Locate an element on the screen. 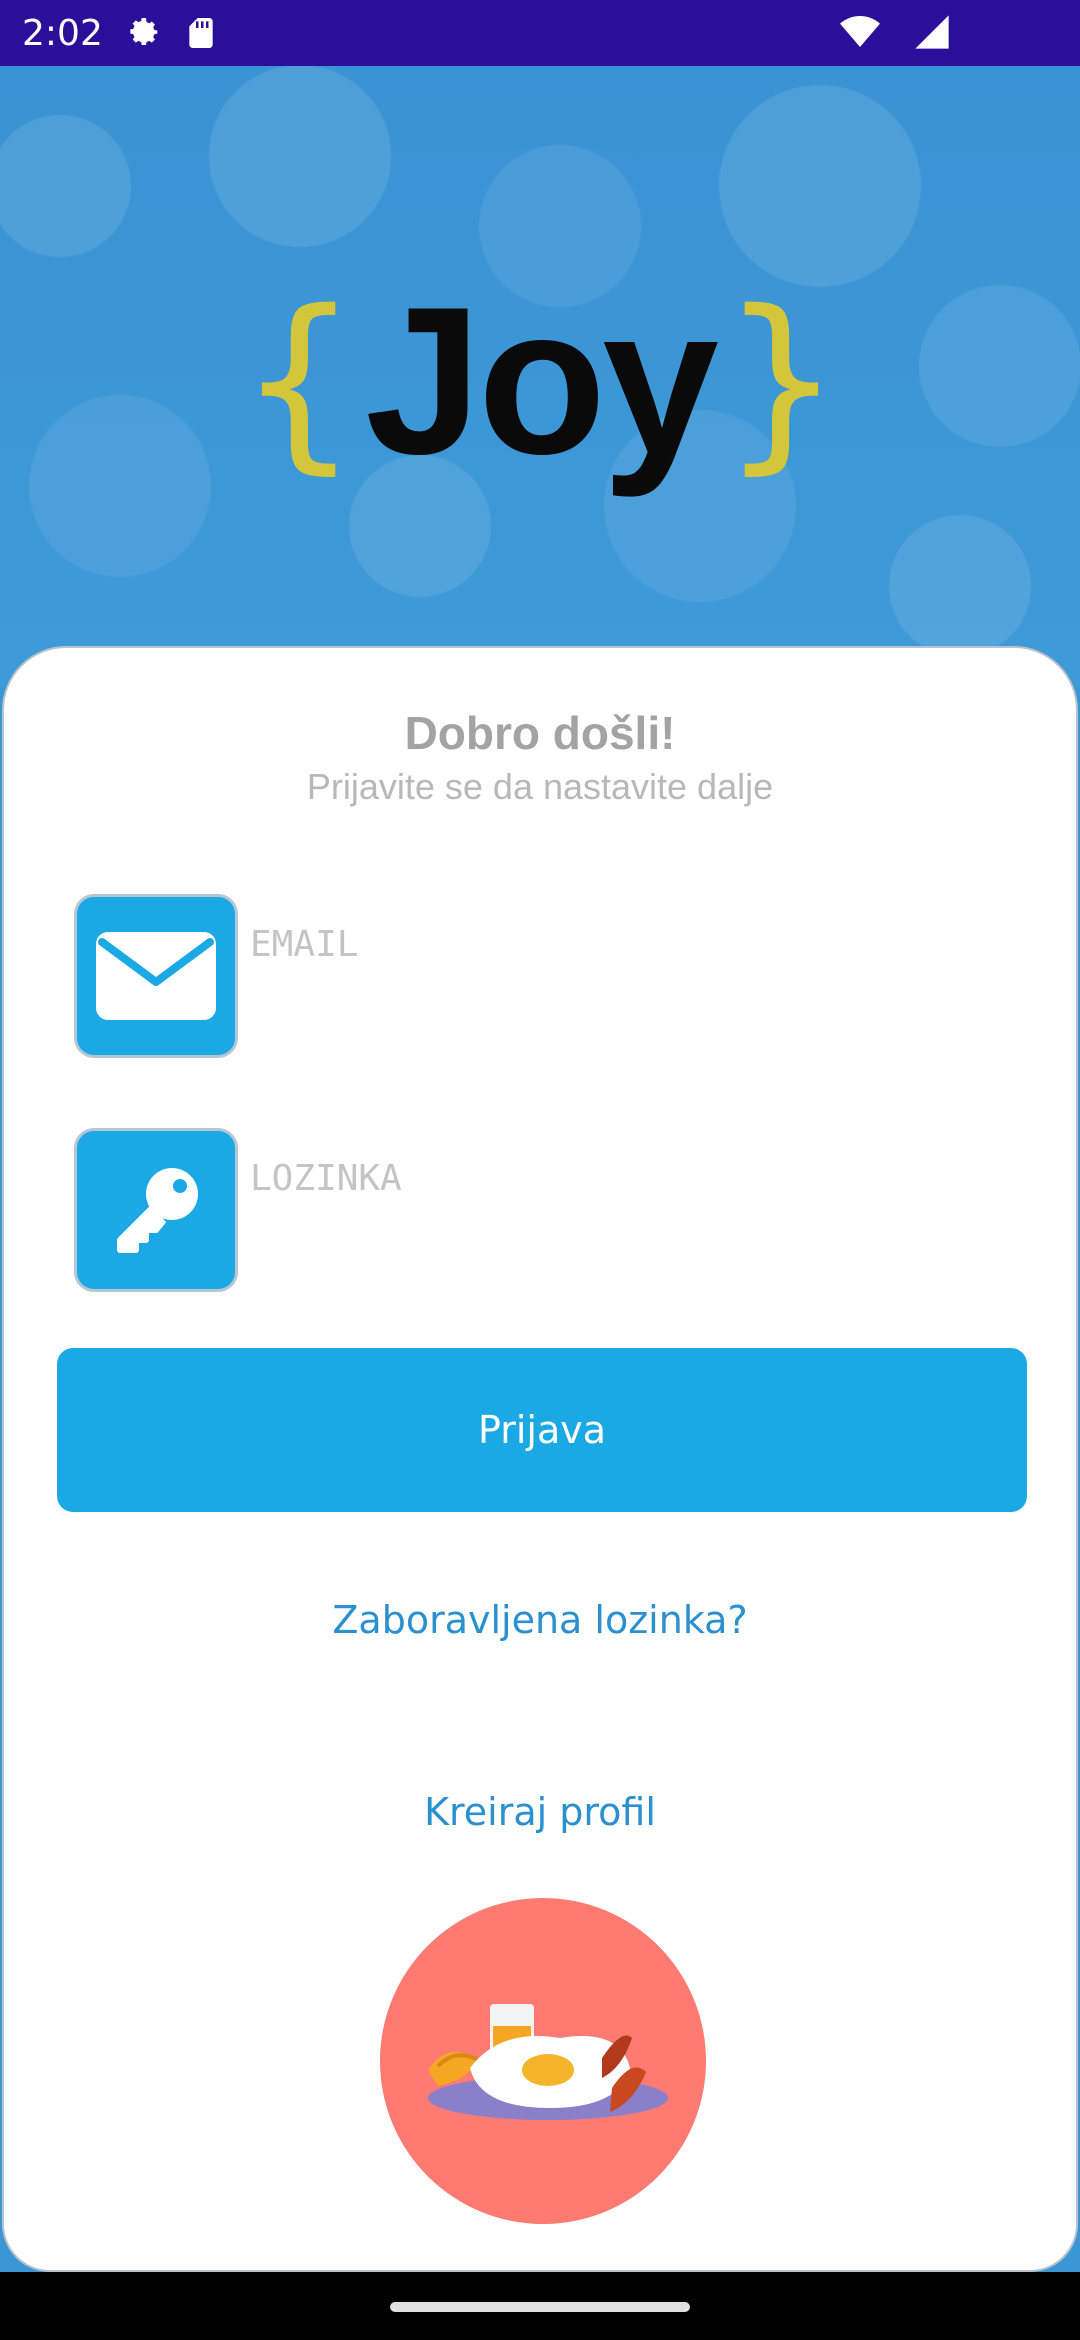  sd-card-icon is located at coordinates (201, 33).